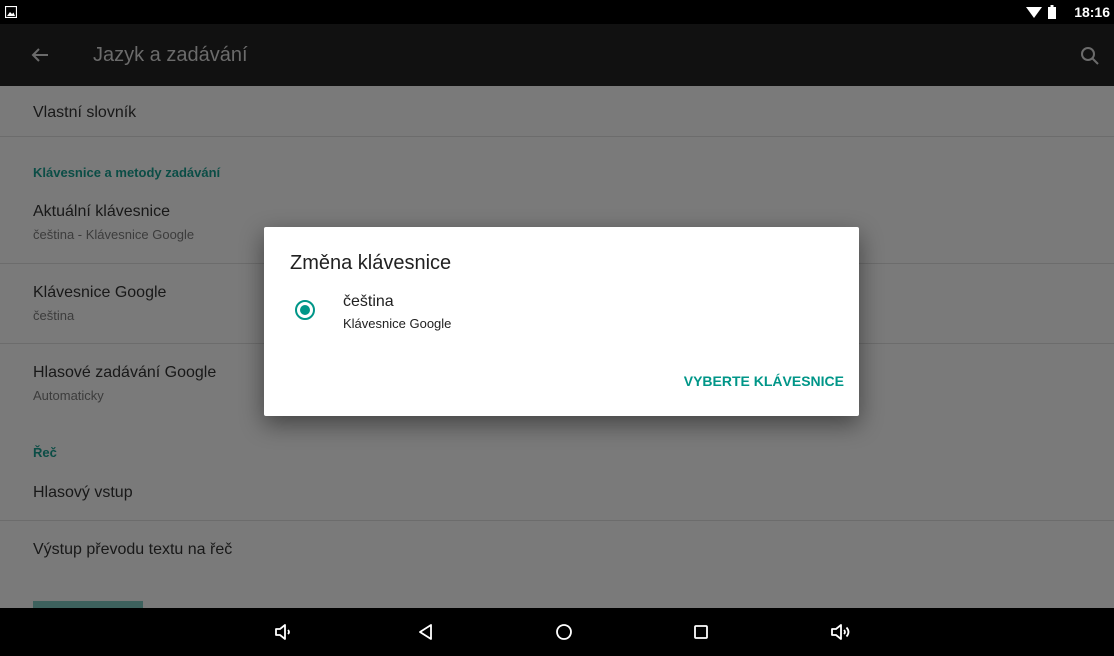 The height and width of the screenshot is (656, 1114). What do you see at coordinates (1092, 12) in the screenshot?
I see `clock: 18:16` at bounding box center [1092, 12].